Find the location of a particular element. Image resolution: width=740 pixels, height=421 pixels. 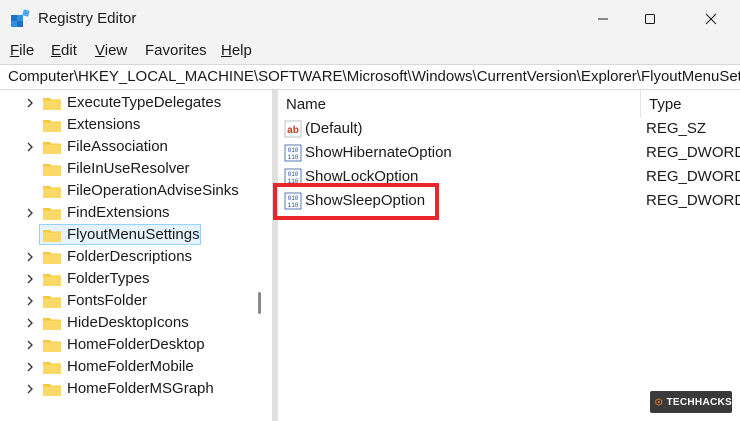

hexagon-logo-icon is located at coordinates (659, 402).